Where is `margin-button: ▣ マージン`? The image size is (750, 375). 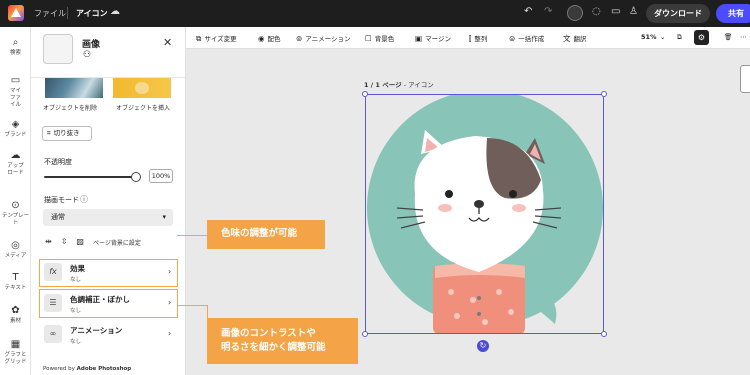 margin-button: ▣ マージン is located at coordinates (433, 38).